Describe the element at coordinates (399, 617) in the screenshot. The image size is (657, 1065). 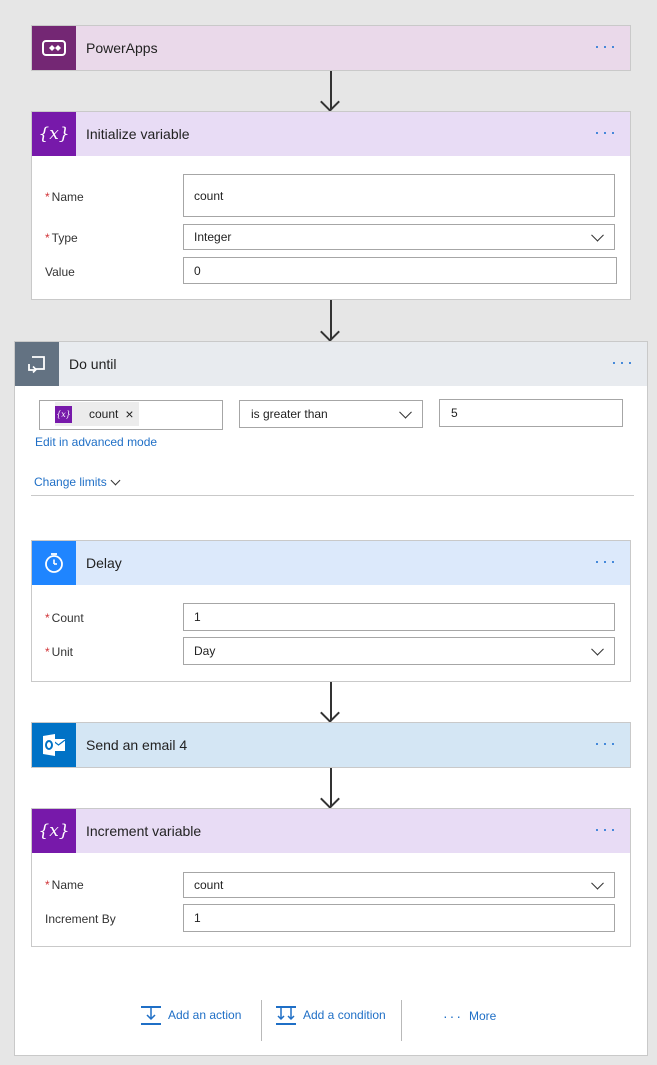
I see `count-input: 1` at that location.